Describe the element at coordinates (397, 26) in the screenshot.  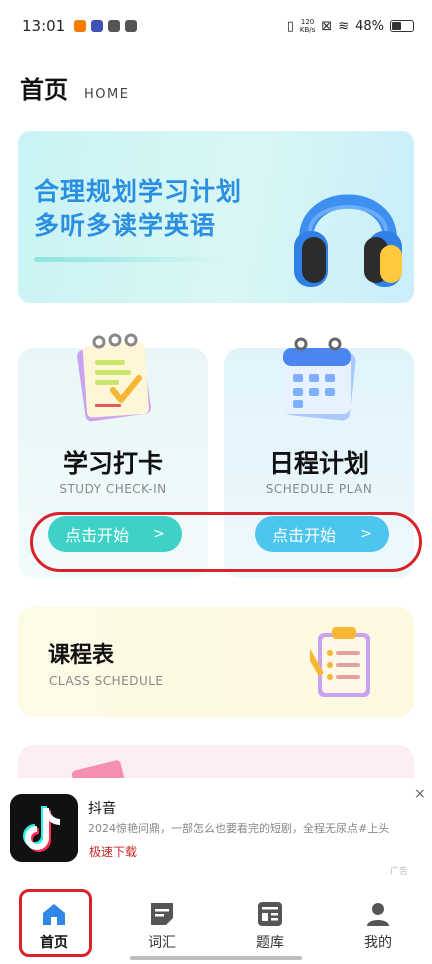
I see `battery-fill` at that location.